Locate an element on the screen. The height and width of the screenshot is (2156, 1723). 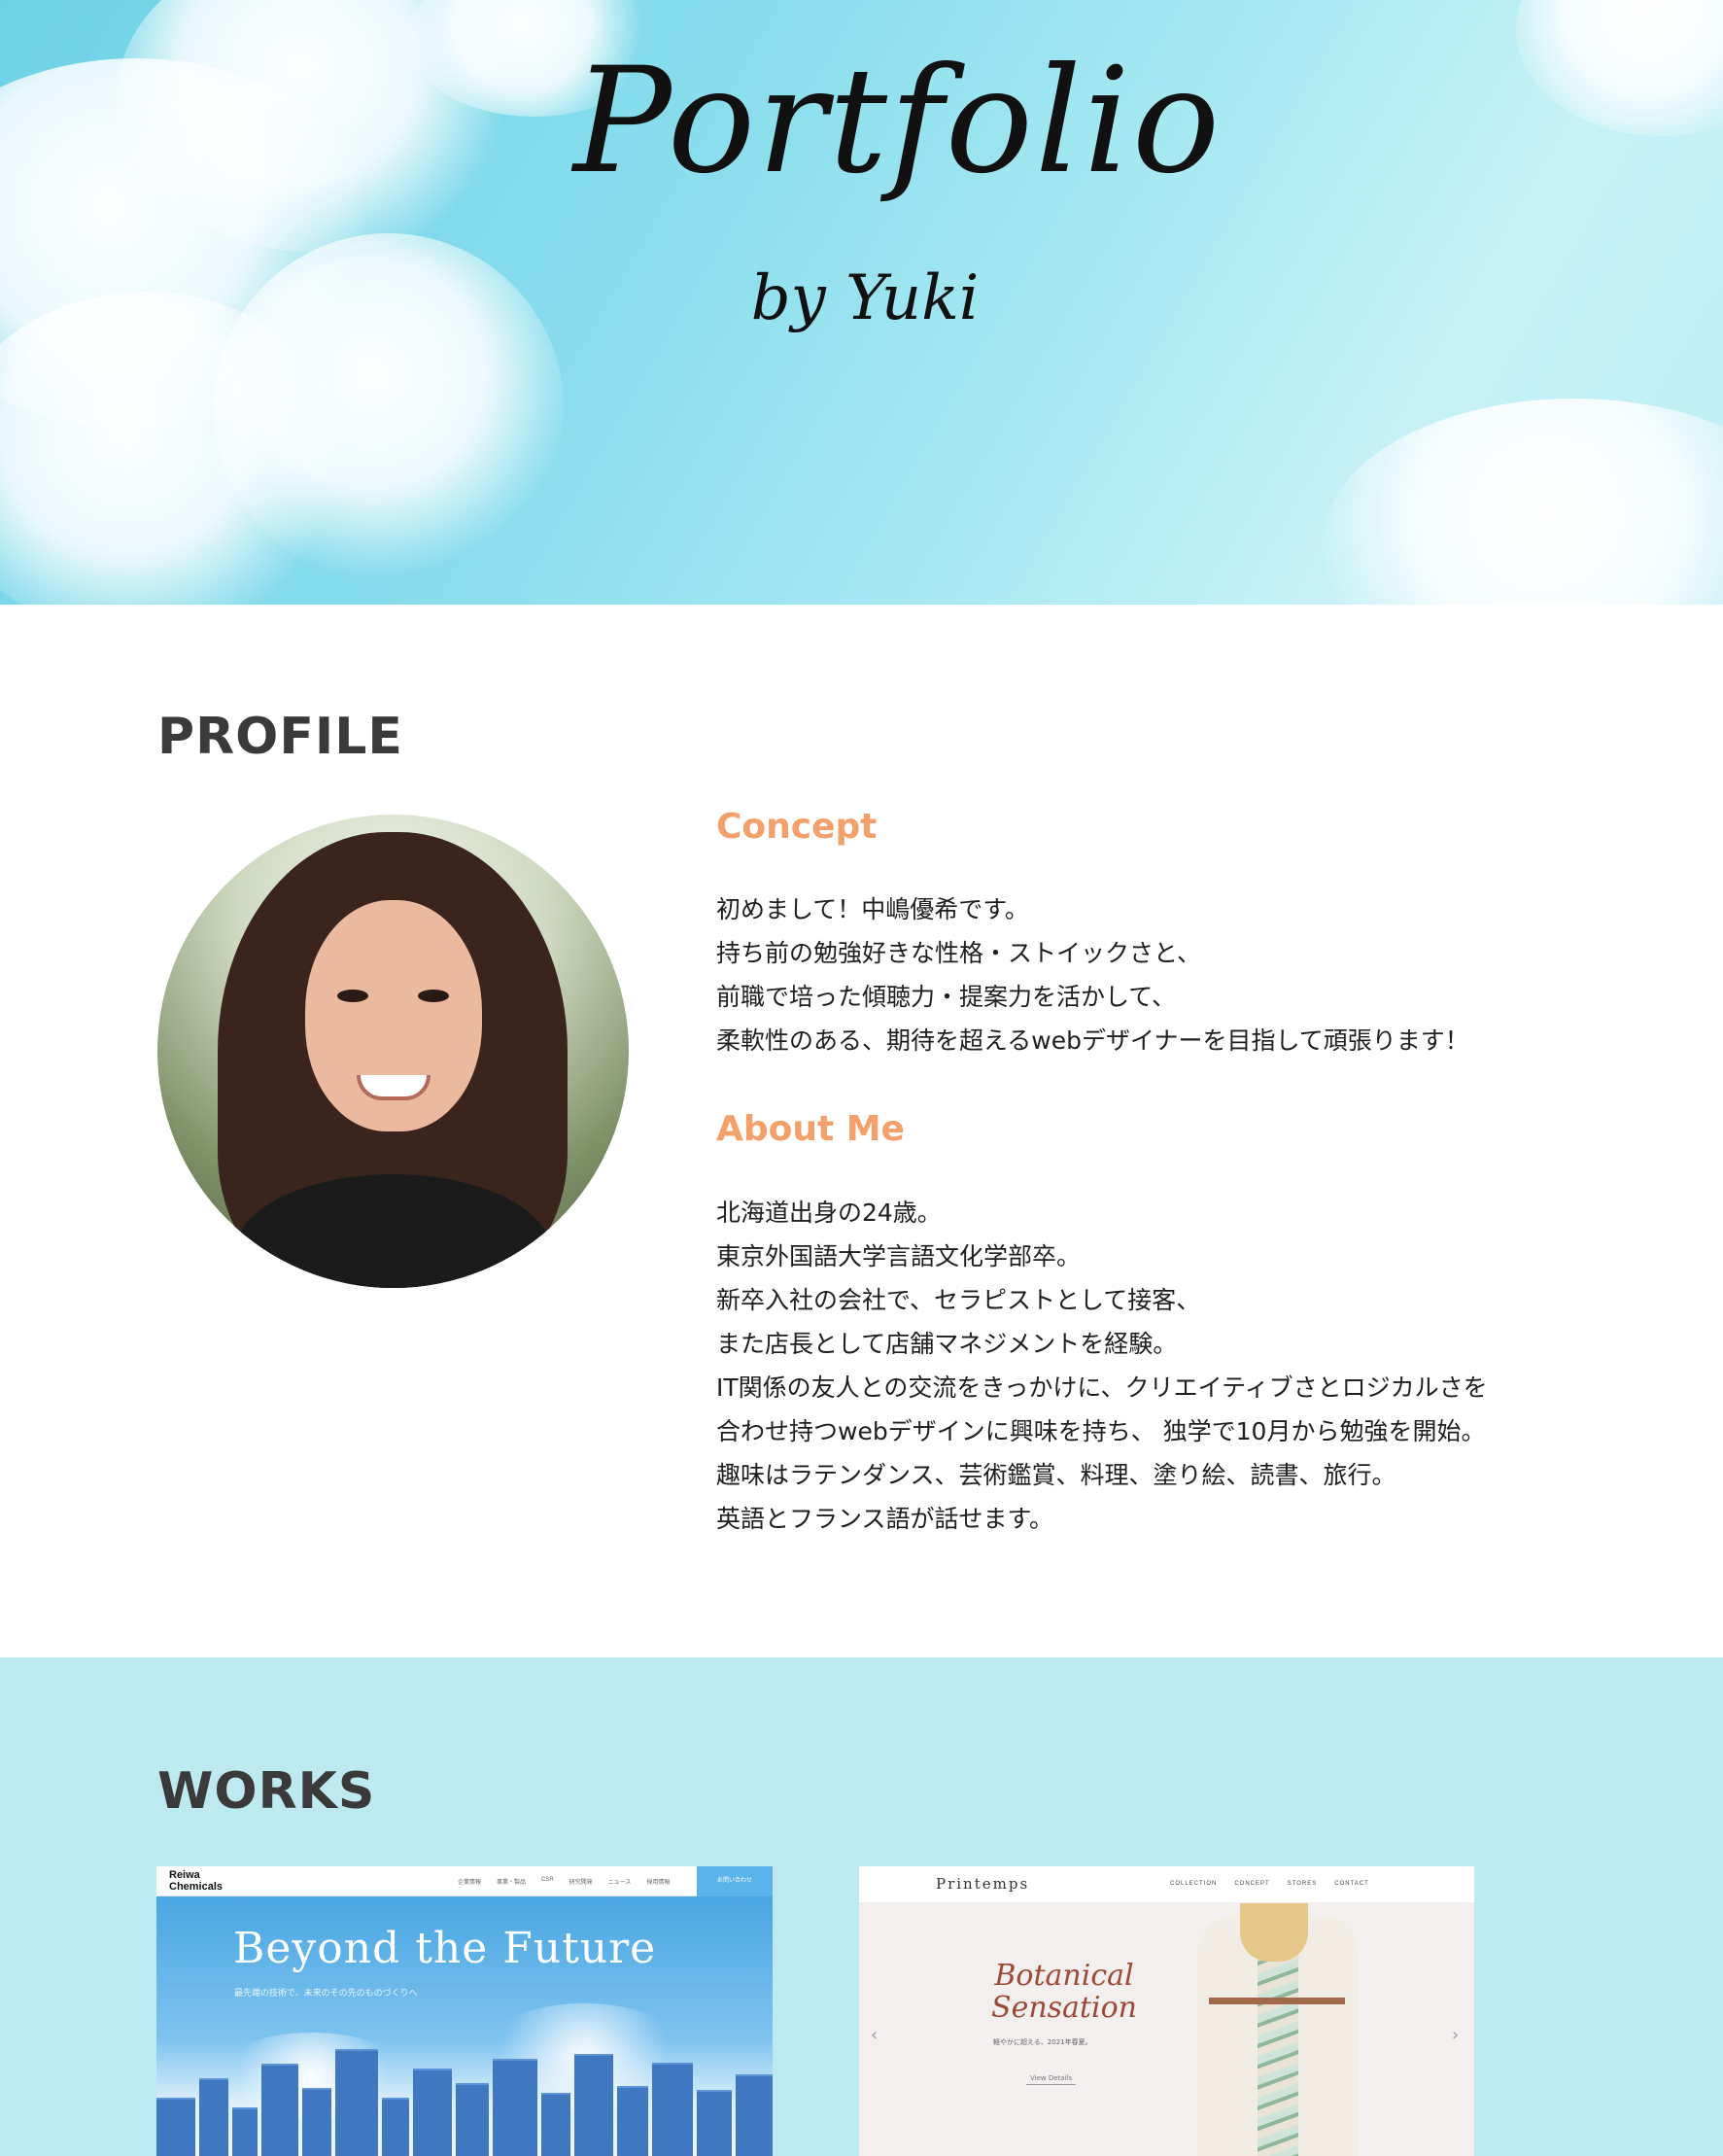
about-line: 北海道出身の24歳。 is located at coordinates (829, 1213).